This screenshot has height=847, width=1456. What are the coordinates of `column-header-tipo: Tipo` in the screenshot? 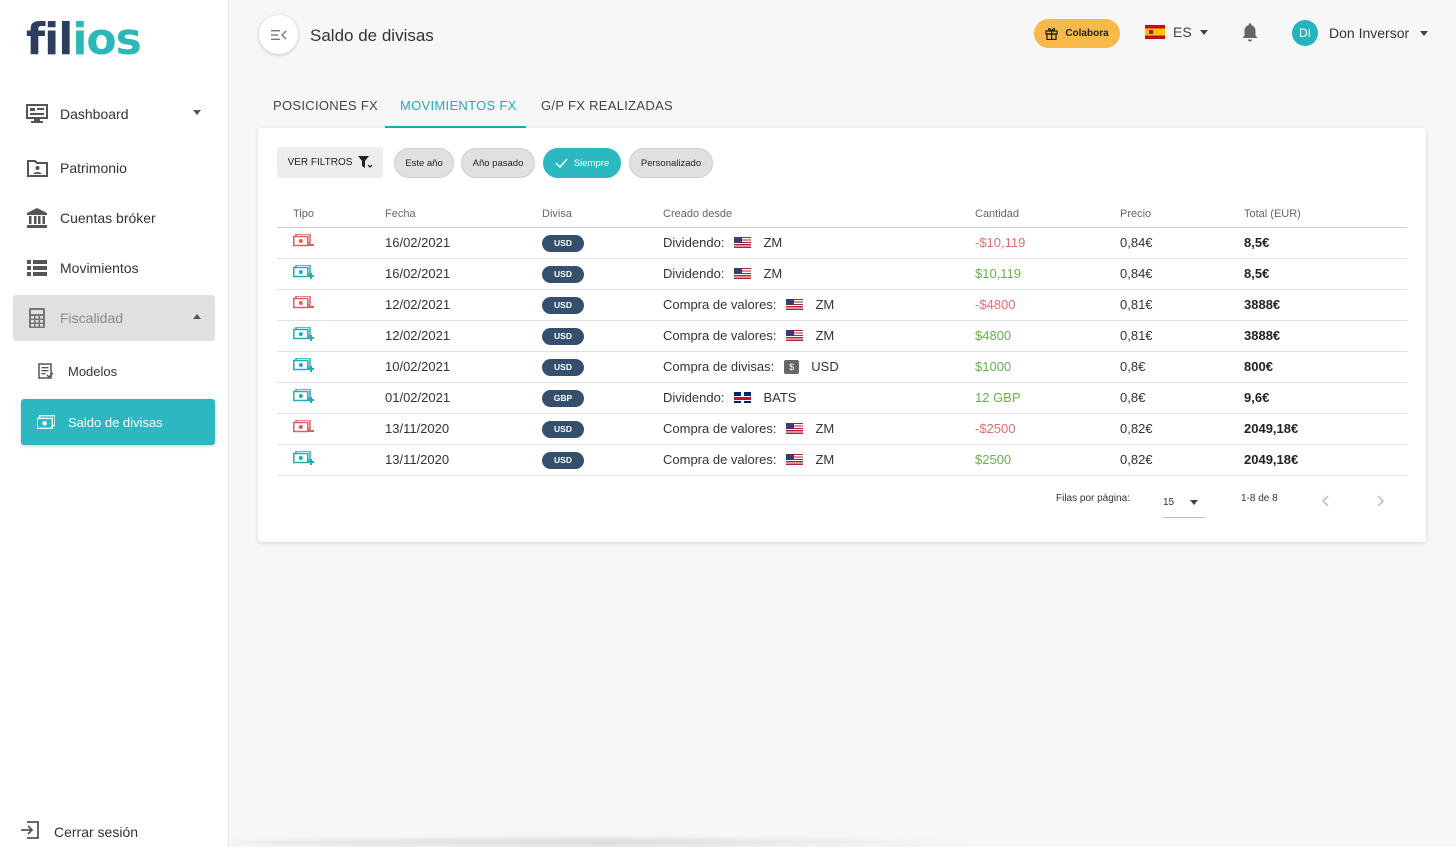 It's located at (331, 214).